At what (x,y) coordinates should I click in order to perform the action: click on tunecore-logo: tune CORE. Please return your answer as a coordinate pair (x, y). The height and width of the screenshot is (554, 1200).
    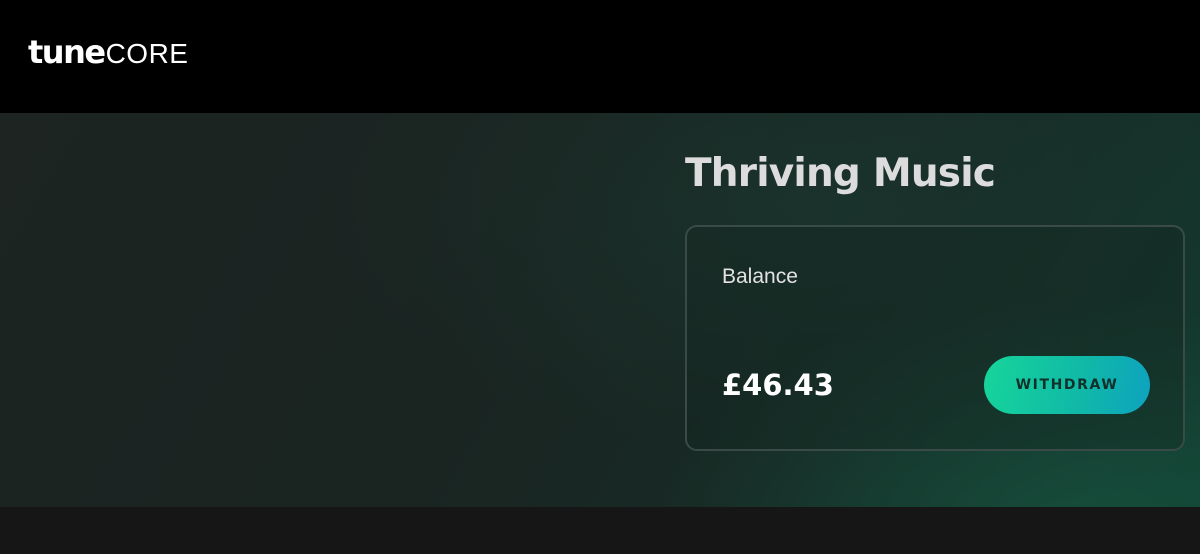
    Looking at the image, I should click on (108, 52).